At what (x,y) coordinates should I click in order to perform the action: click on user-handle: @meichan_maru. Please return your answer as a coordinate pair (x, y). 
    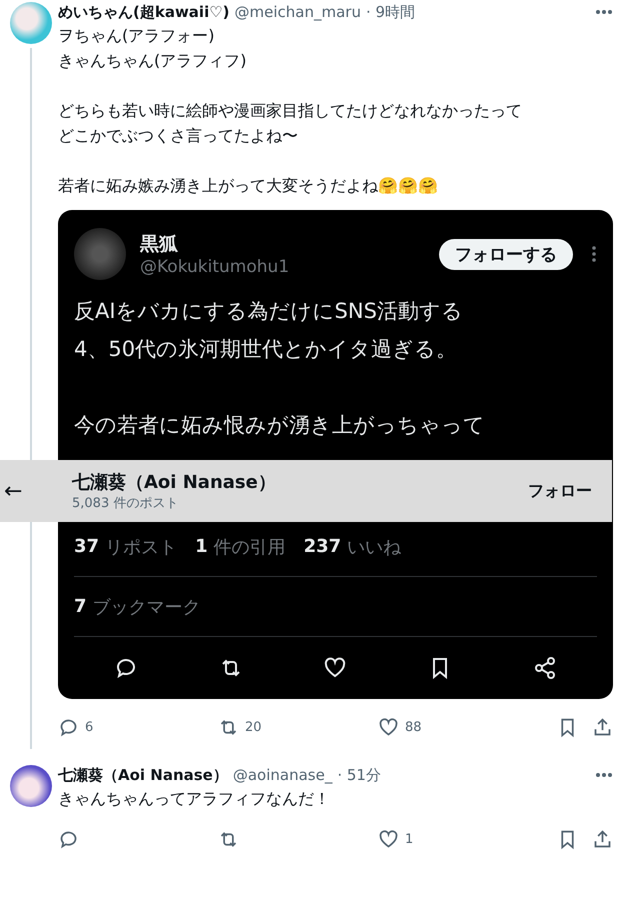
    Looking at the image, I should click on (297, 12).